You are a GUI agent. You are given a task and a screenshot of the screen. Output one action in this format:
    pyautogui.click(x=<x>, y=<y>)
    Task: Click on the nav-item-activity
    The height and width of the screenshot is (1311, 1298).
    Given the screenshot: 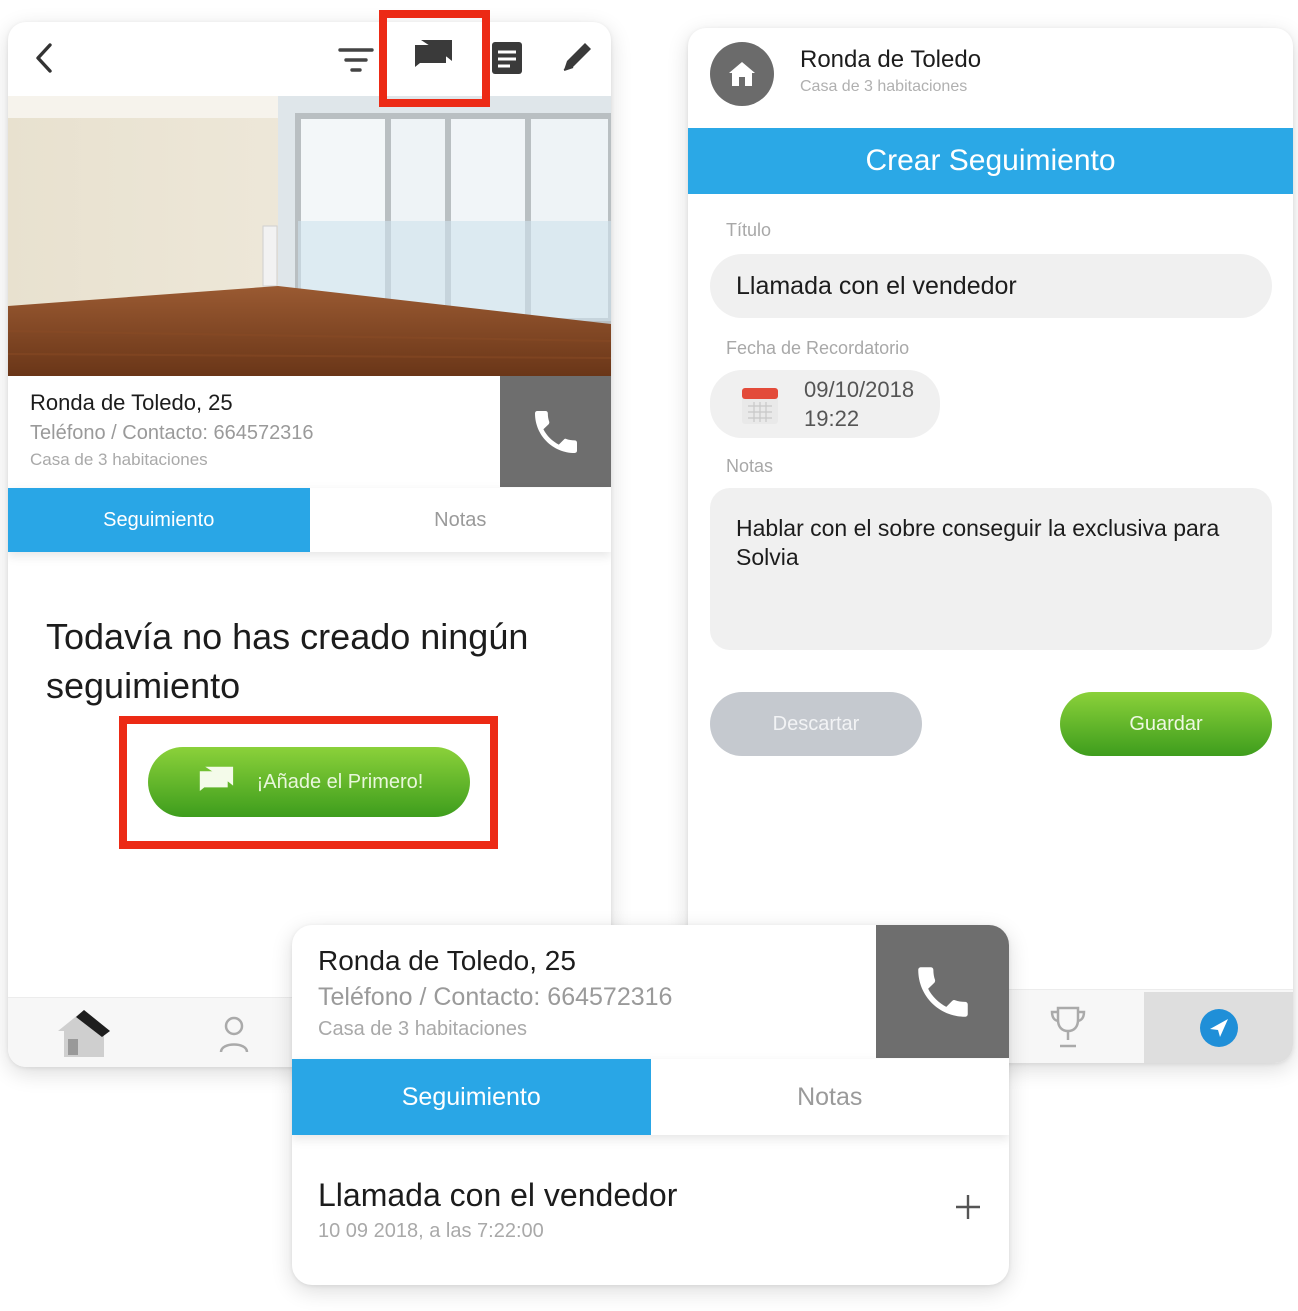 What is the action you would take?
    pyautogui.click(x=1218, y=1027)
    